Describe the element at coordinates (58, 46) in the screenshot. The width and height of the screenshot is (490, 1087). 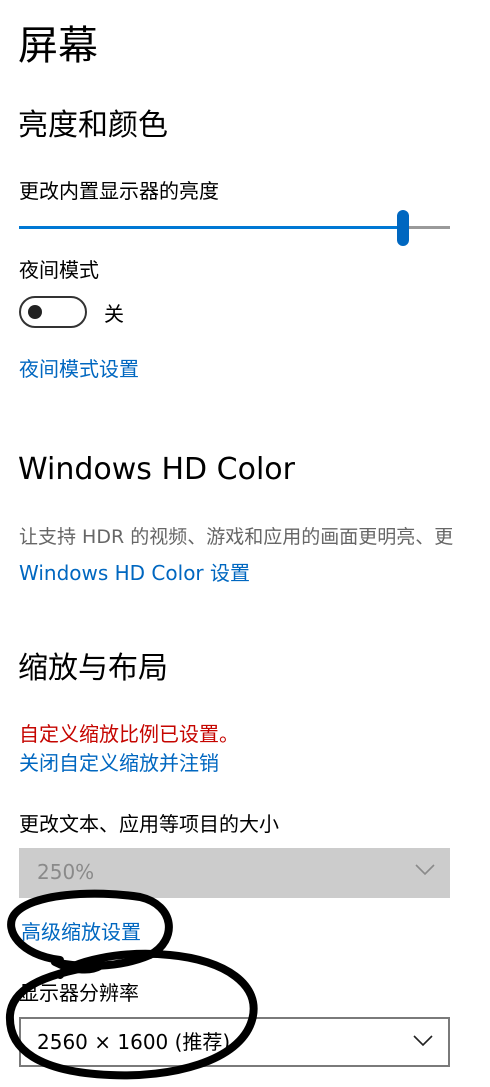
I see `page-title: 屏幕` at that location.